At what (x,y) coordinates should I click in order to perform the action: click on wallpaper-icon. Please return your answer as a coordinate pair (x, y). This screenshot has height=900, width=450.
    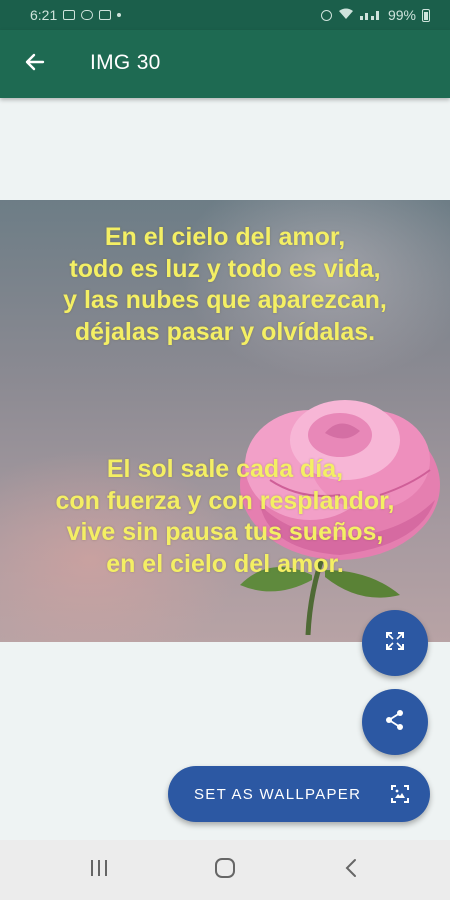
    Looking at the image, I should click on (400, 796).